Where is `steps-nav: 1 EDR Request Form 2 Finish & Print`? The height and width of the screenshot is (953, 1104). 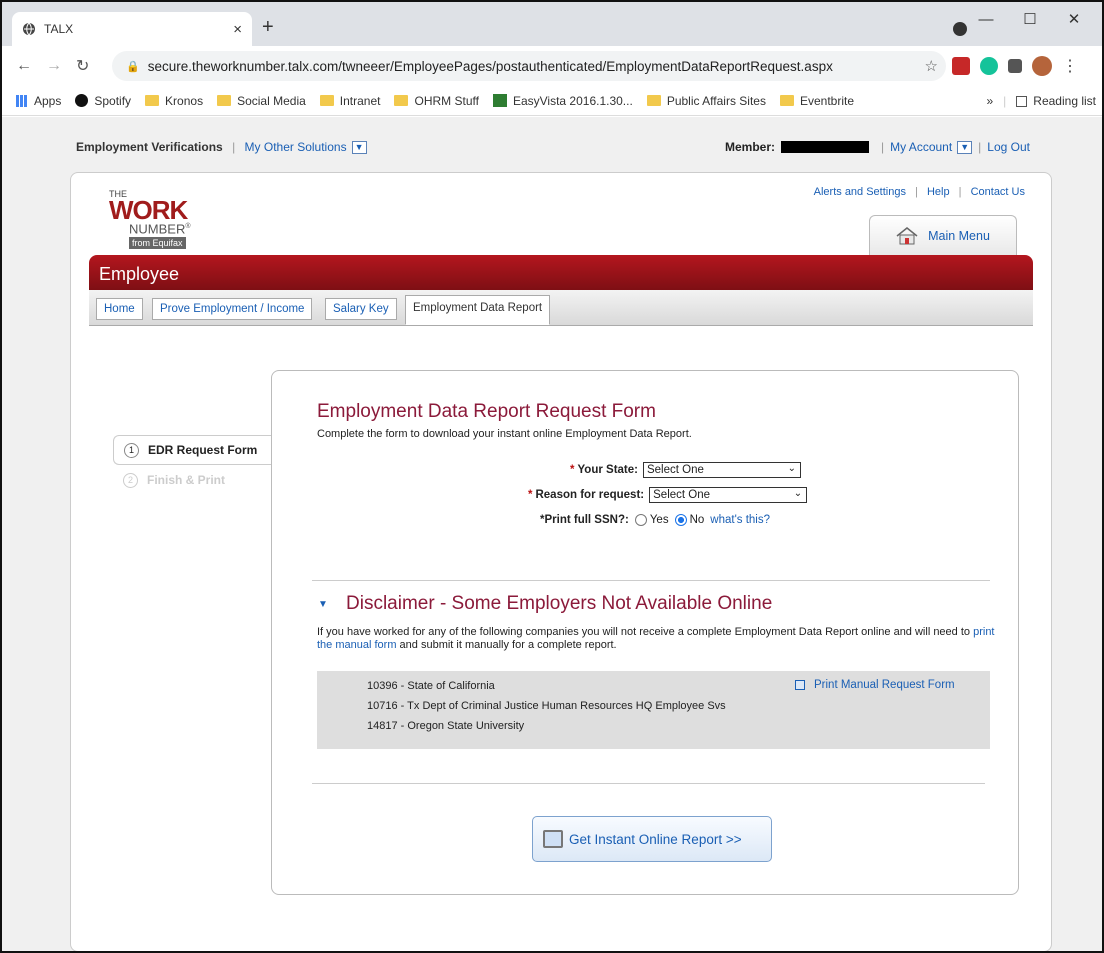
steps-nav: 1 EDR Request Form 2 Finish & Print is located at coordinates (194, 465).